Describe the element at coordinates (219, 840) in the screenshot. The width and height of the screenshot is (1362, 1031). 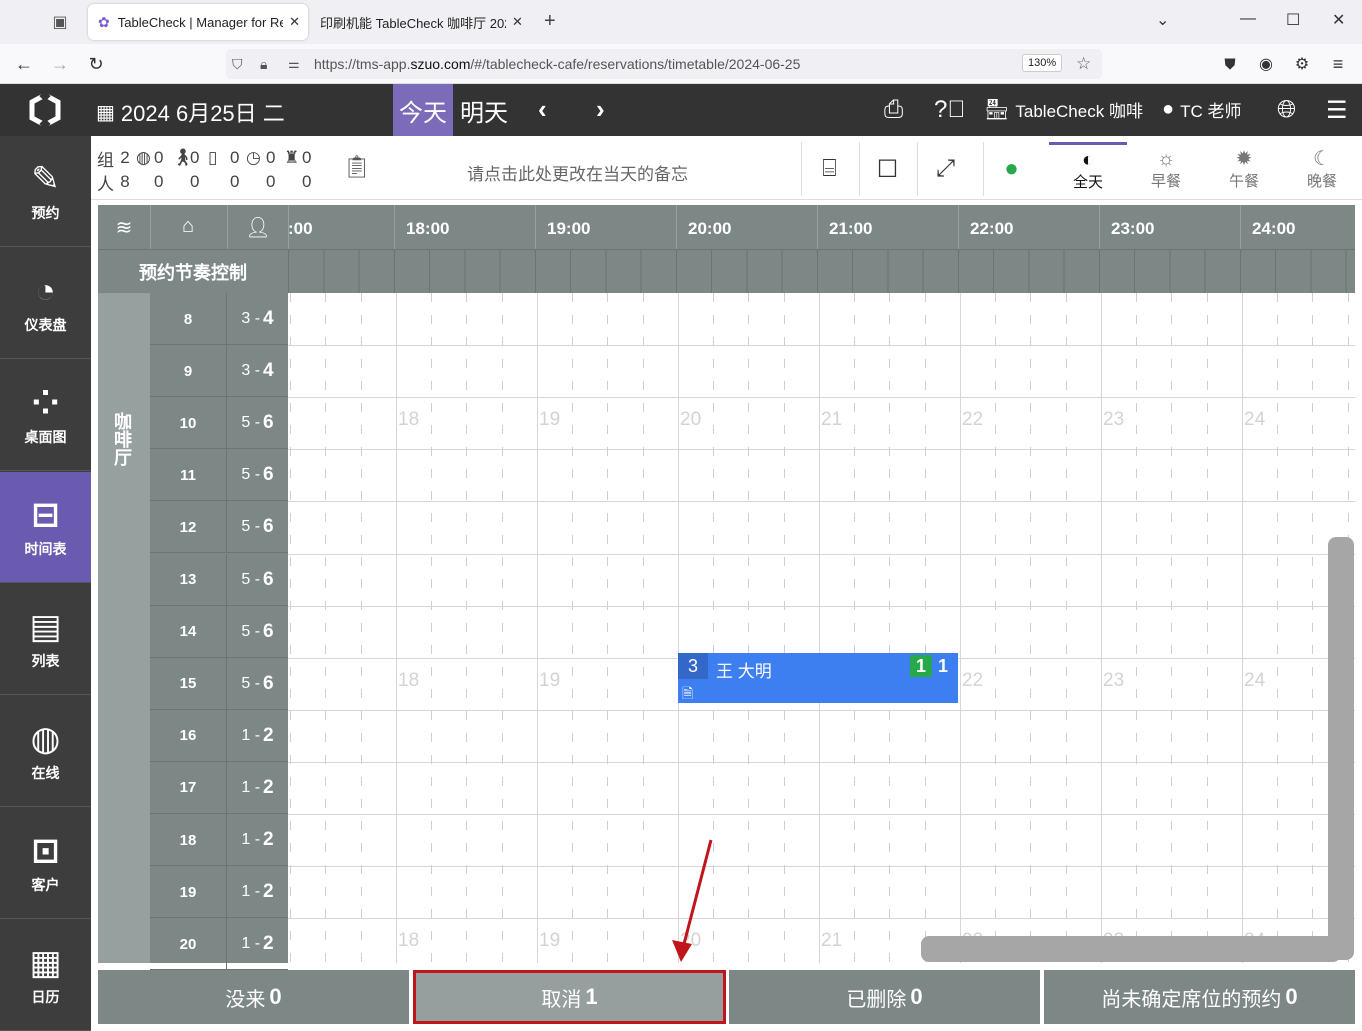
I see `table-row: 18 1 -2` at that location.